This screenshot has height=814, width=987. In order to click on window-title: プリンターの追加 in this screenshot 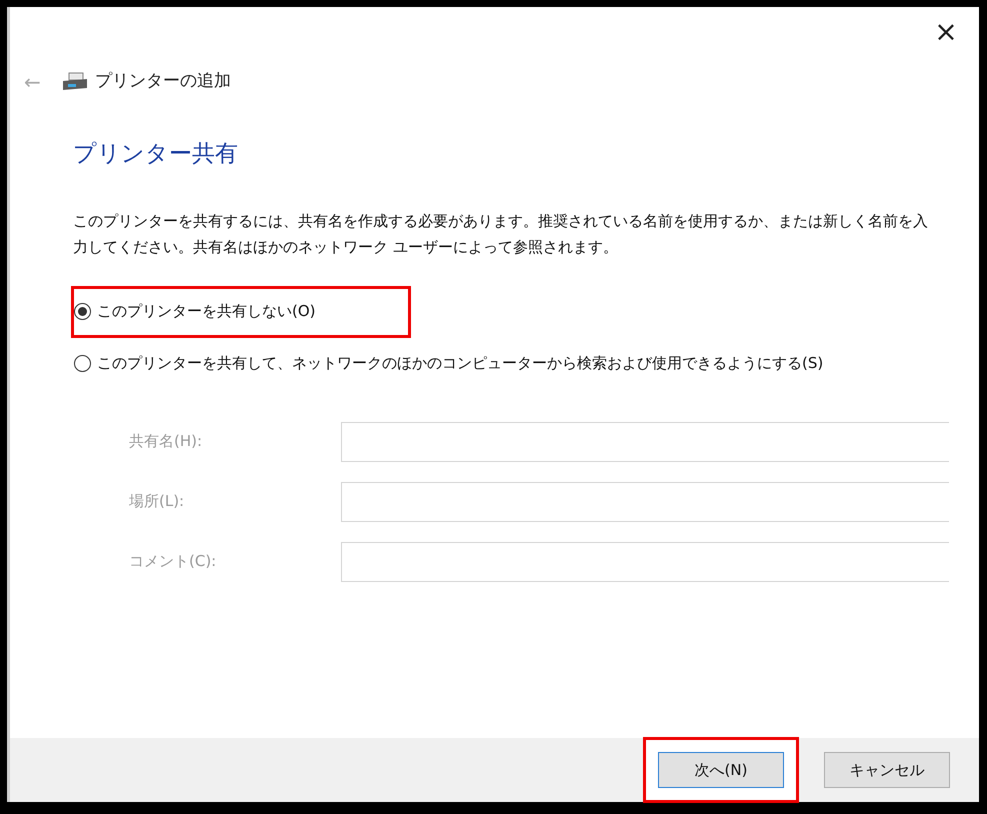, I will do `click(162, 82)`.